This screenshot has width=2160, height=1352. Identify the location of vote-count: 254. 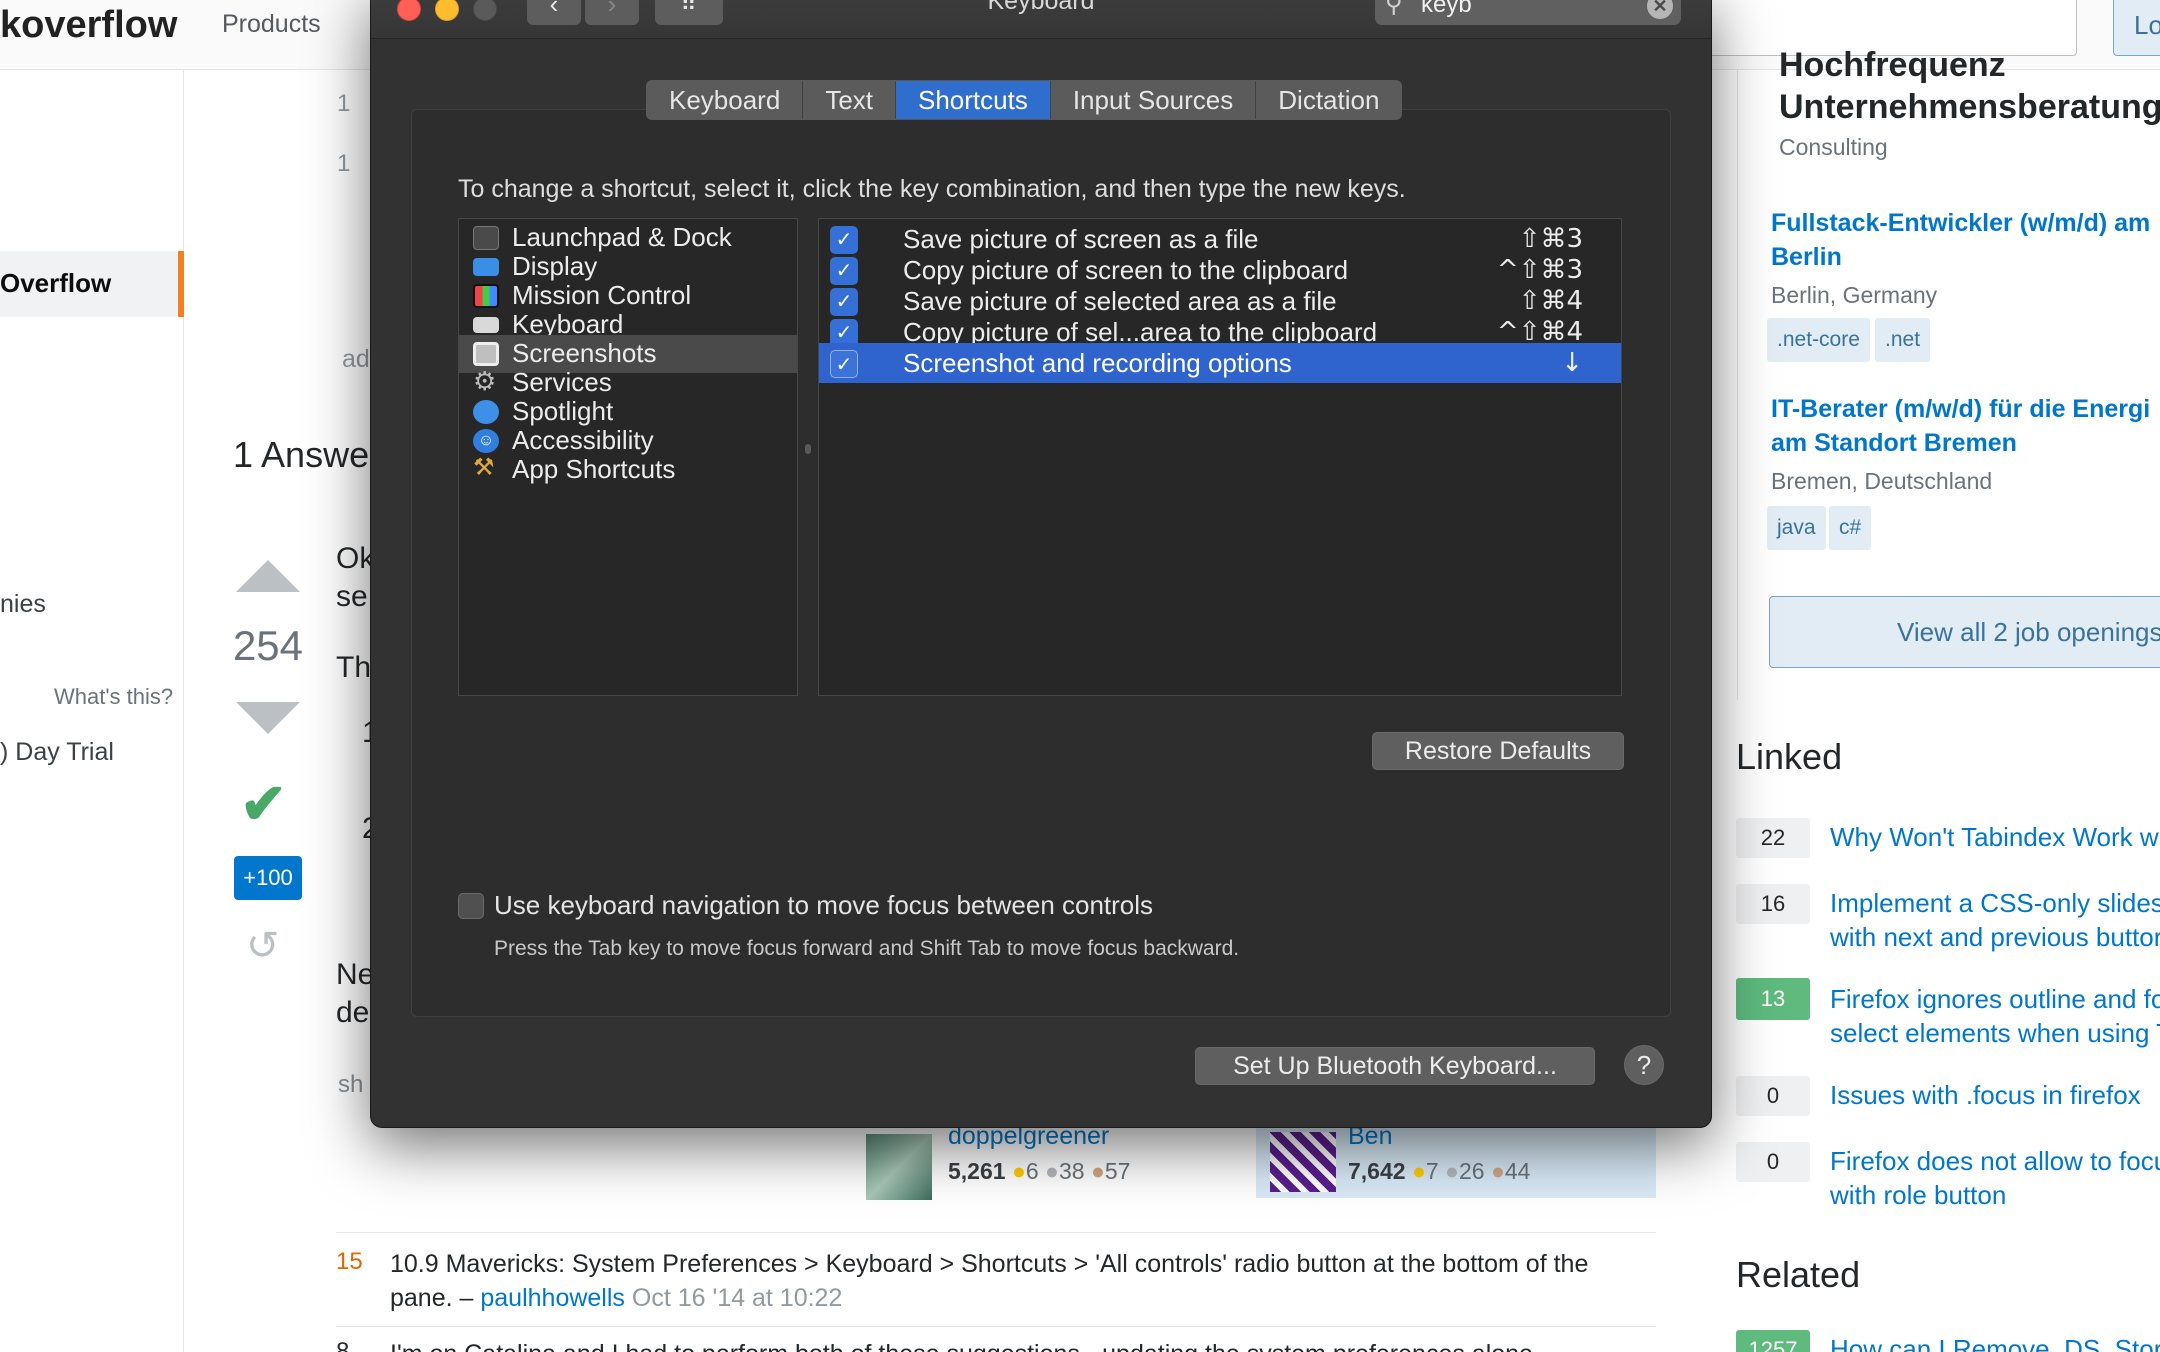
(268, 645).